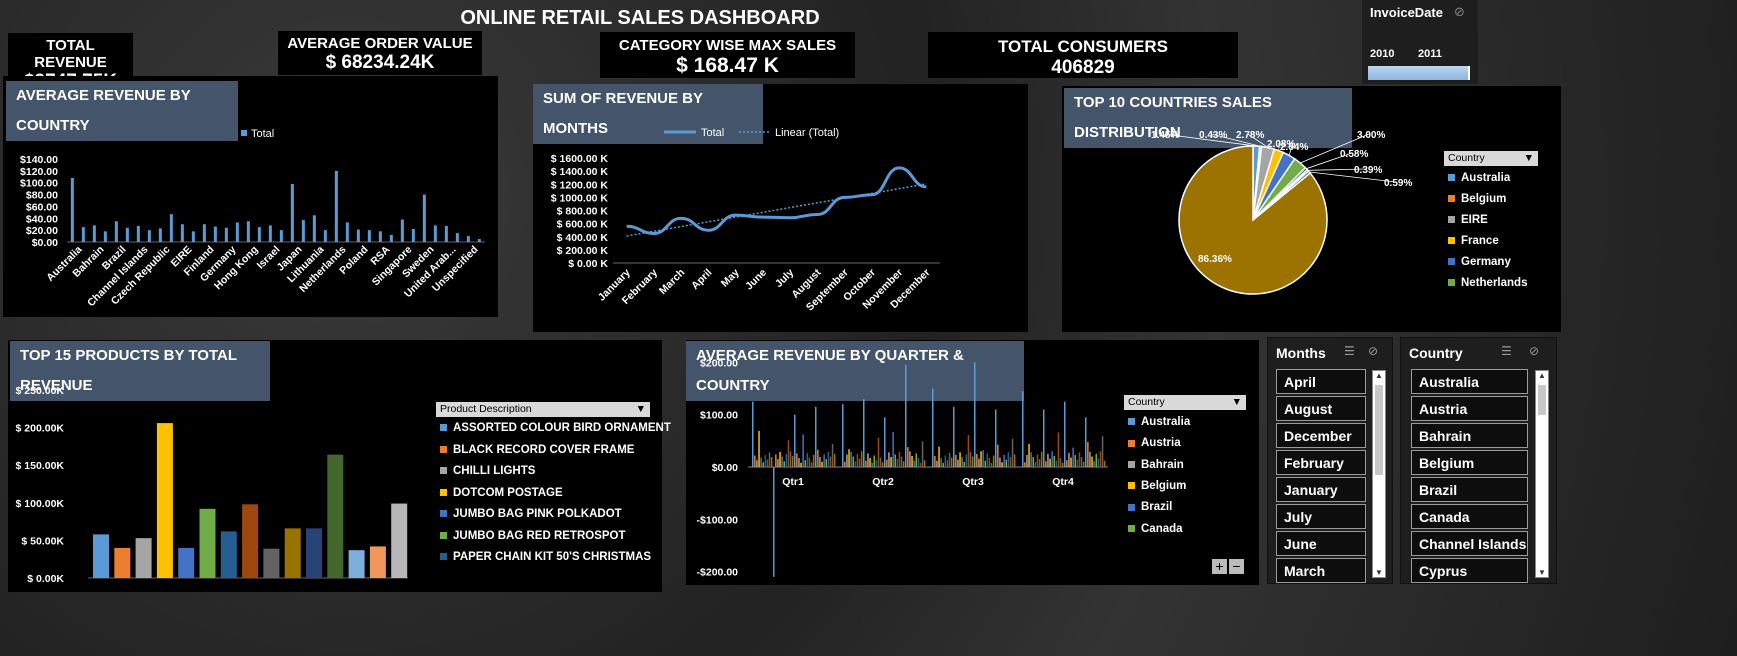 This screenshot has width=1737, height=656. I want to click on collapse-button: −, so click(1236, 566).